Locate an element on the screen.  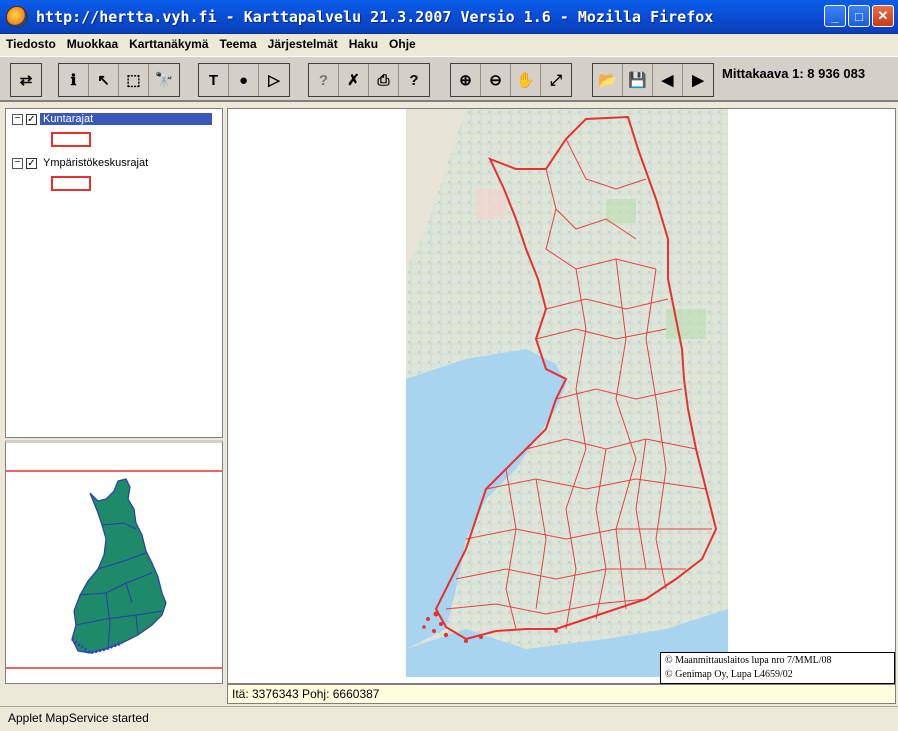
menu-muokkaa: Muokkaa is located at coordinates (92, 44).